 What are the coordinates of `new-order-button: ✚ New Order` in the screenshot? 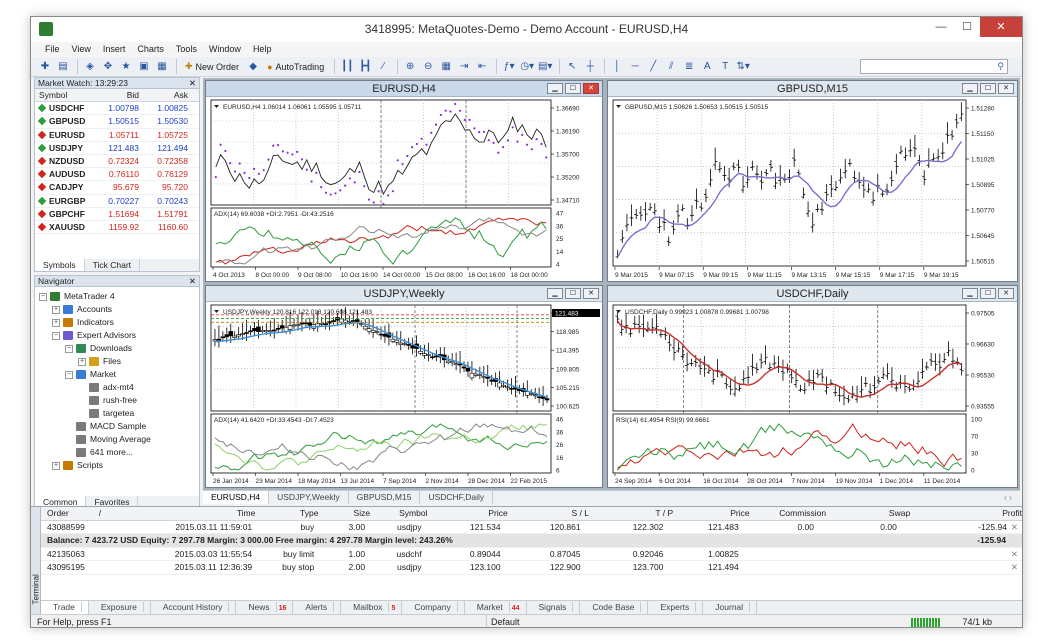 It's located at (212, 67).